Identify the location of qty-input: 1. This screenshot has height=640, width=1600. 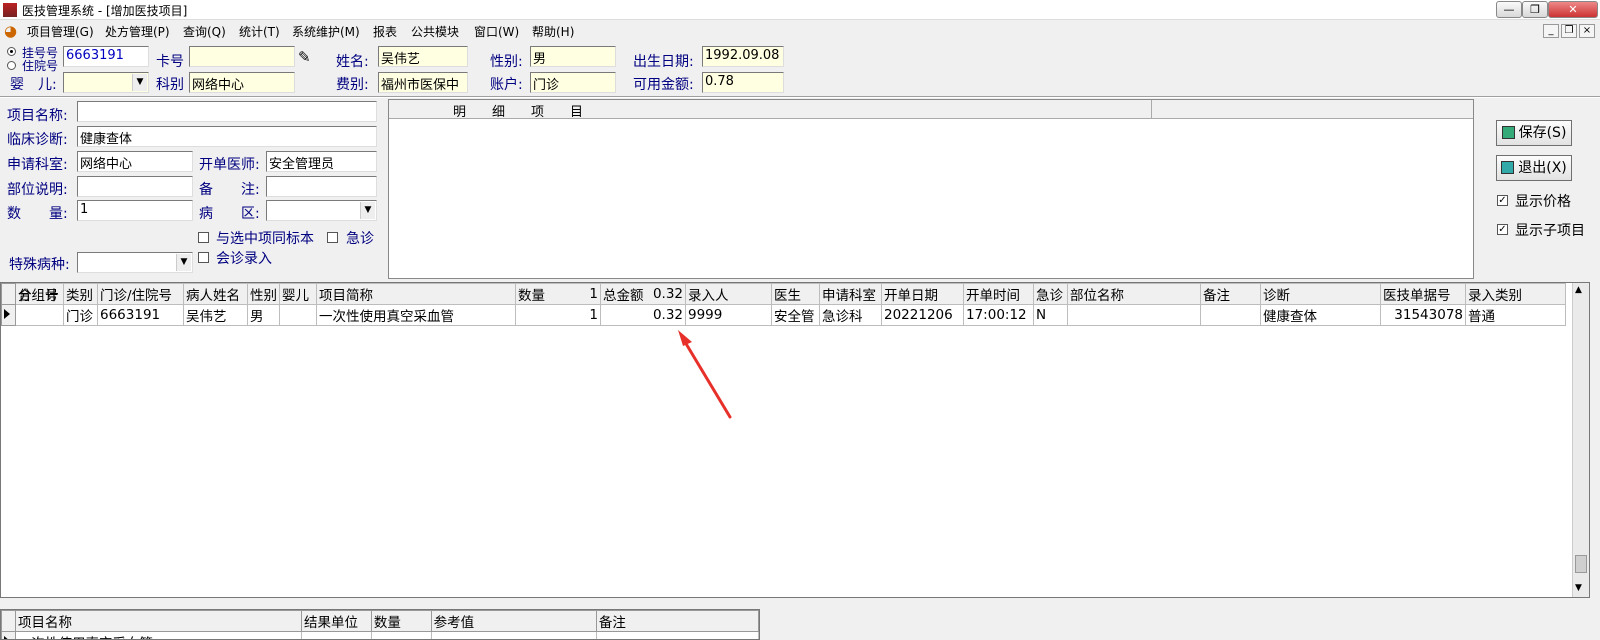
(135, 210).